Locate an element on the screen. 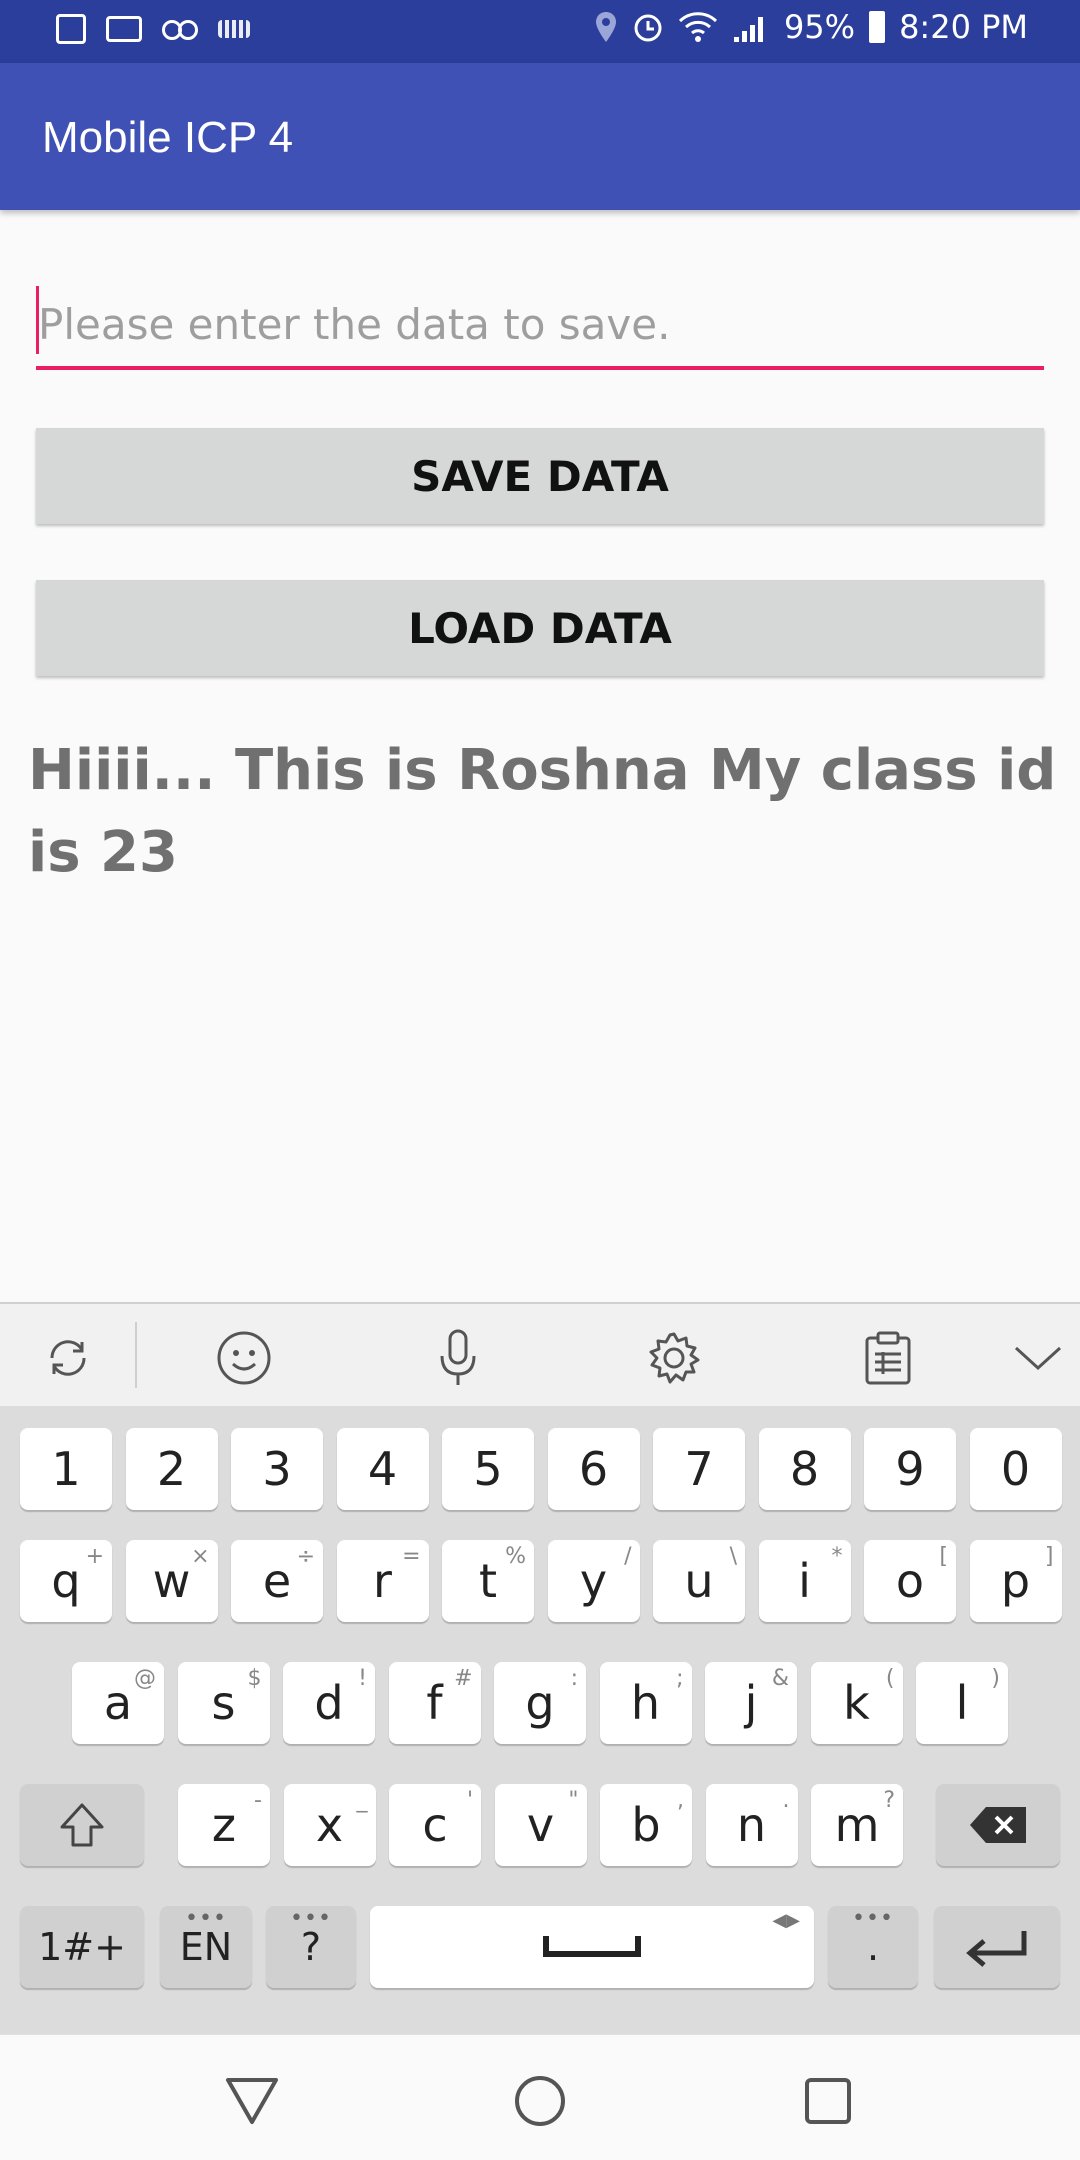 The width and height of the screenshot is (1080, 2160). key-n-secondary: . is located at coordinates (786, 1800).